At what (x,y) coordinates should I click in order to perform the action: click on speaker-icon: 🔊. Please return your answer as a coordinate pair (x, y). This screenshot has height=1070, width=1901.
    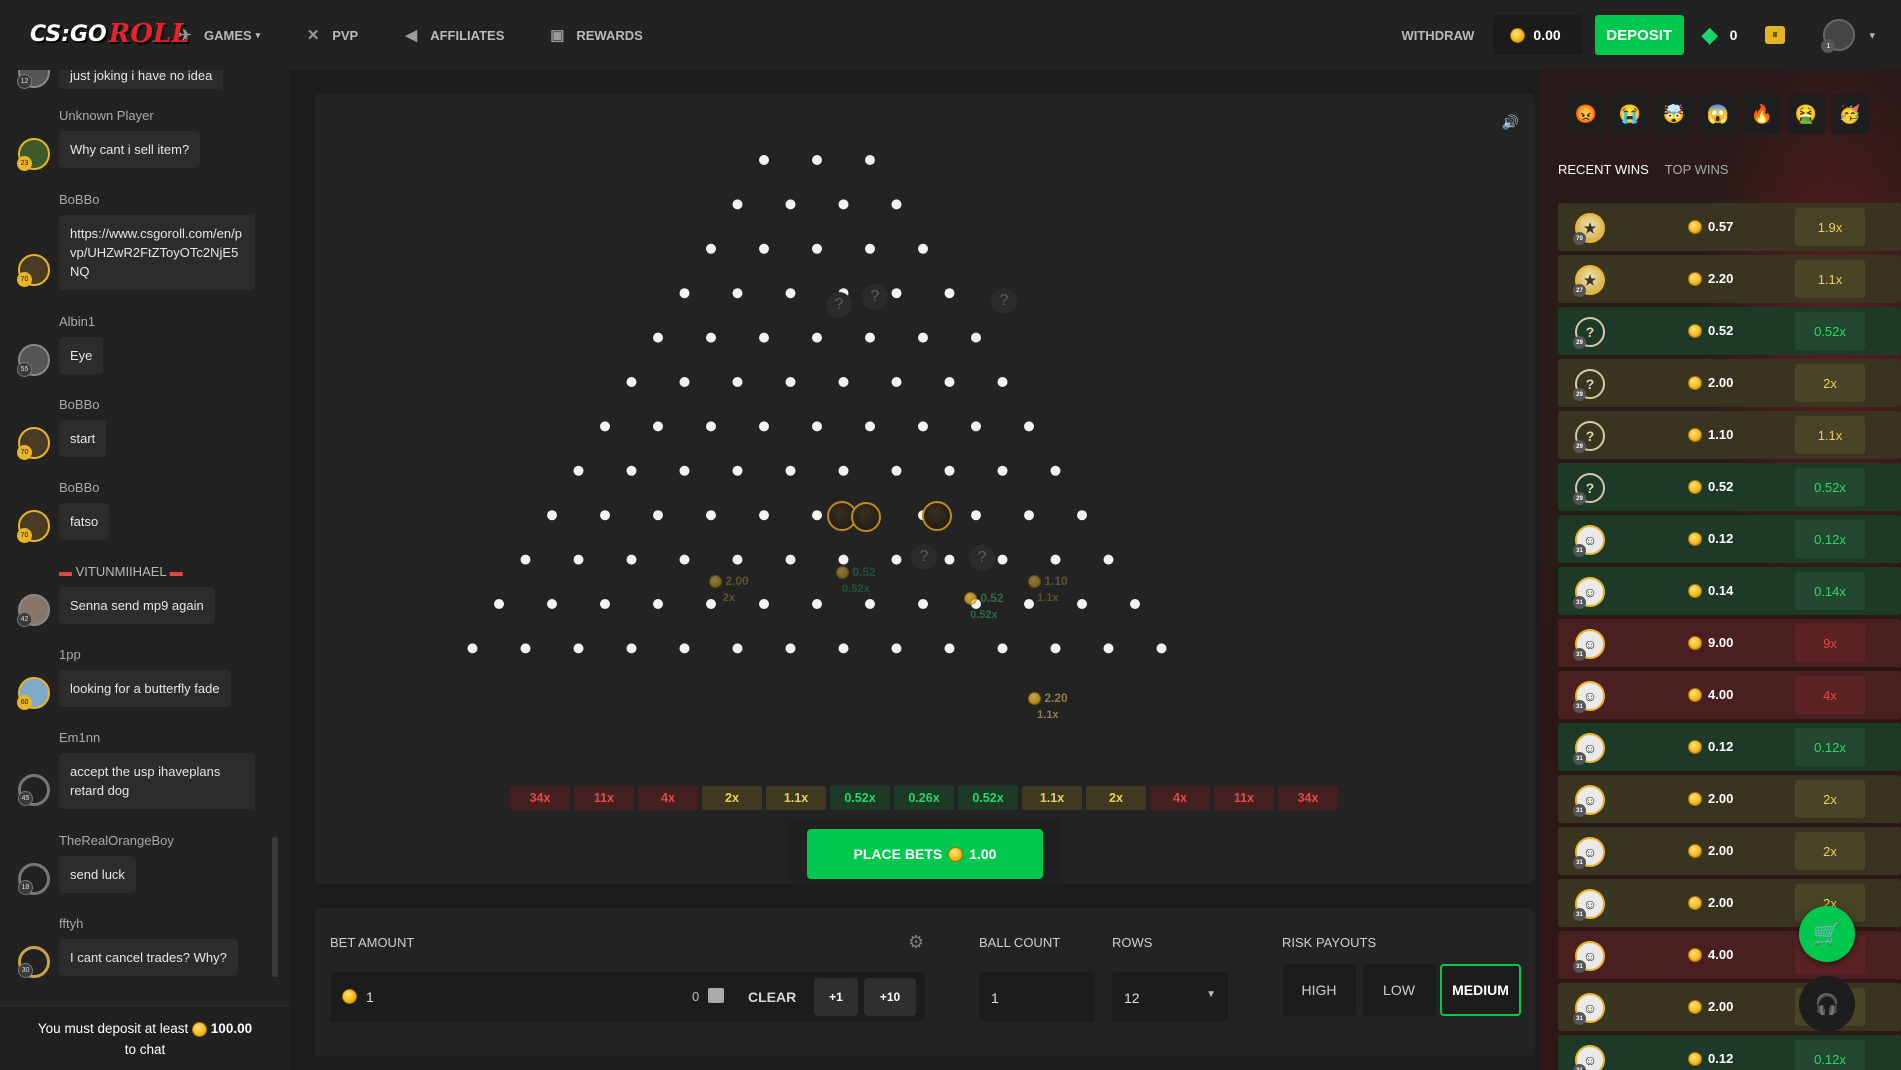
    Looking at the image, I should click on (1510, 122).